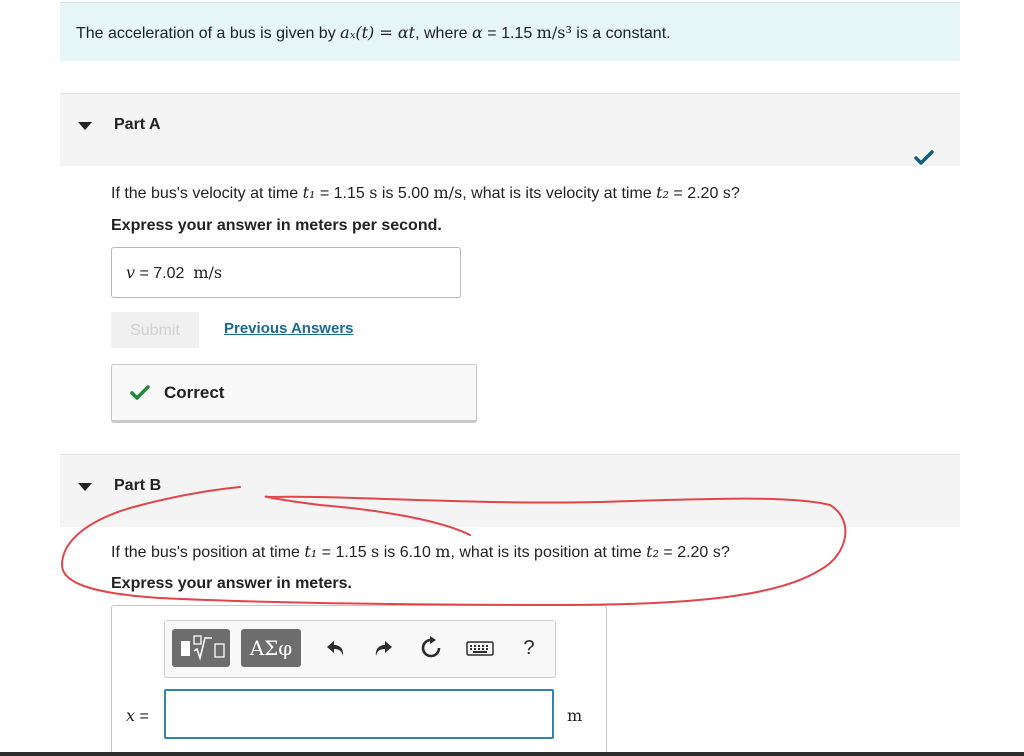 The height and width of the screenshot is (756, 1024). I want to click on part-a-q-mid: is 5.00, so click(405, 193).